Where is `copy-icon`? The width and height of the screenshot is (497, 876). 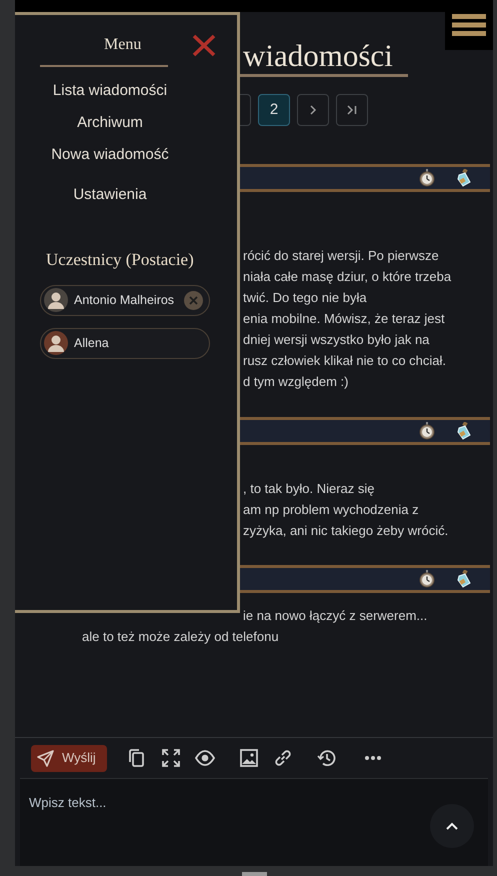
copy-icon is located at coordinates (137, 758).